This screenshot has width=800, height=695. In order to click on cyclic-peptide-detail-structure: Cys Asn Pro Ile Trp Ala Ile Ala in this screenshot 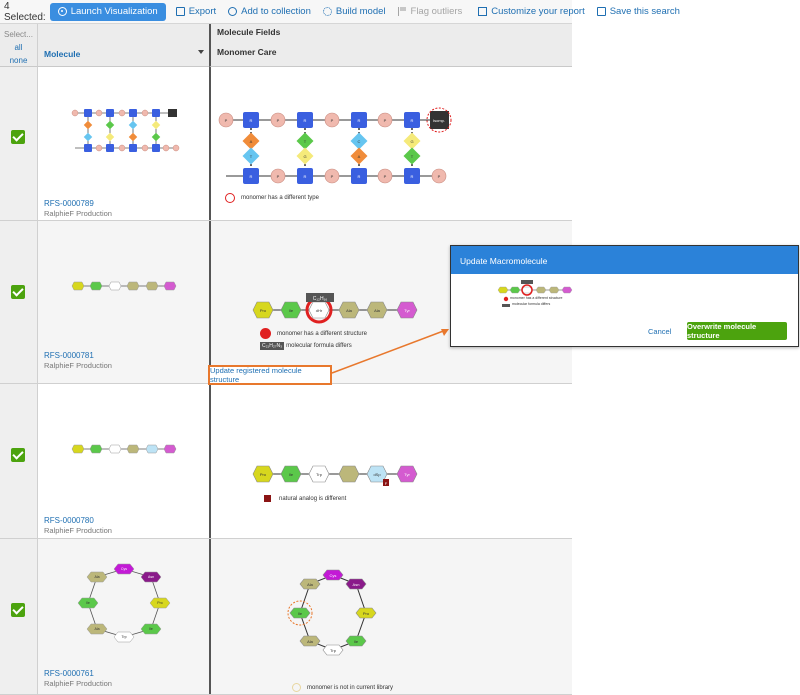, I will do `click(332, 612)`.